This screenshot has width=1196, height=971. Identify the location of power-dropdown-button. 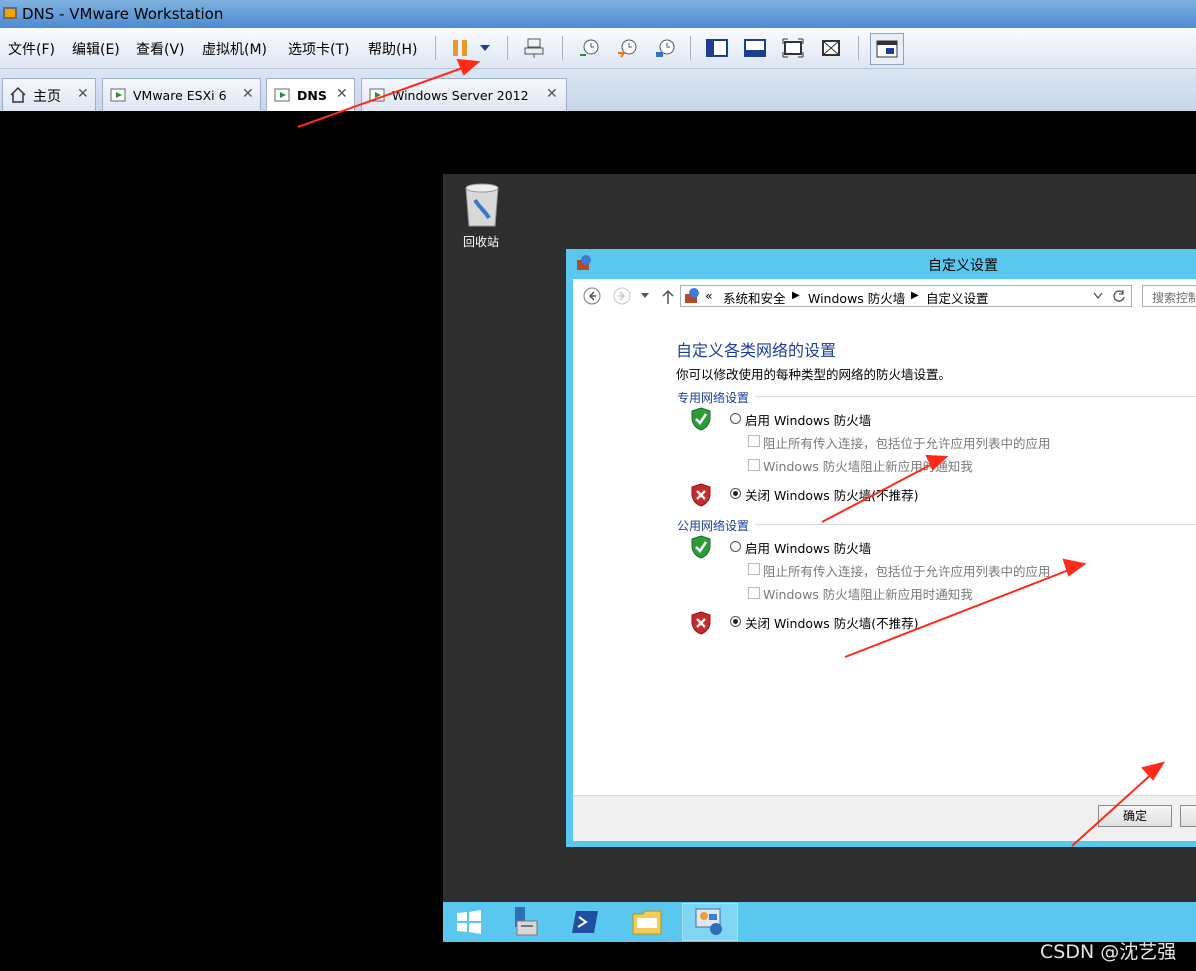
(485, 48).